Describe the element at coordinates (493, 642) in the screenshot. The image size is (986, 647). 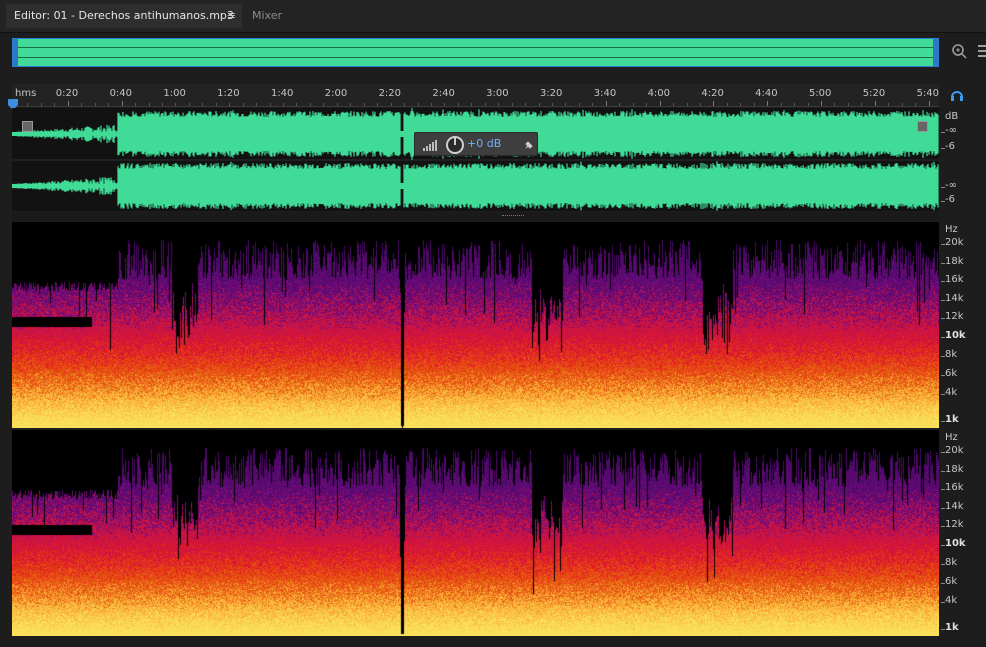
I see `status-strip` at that location.